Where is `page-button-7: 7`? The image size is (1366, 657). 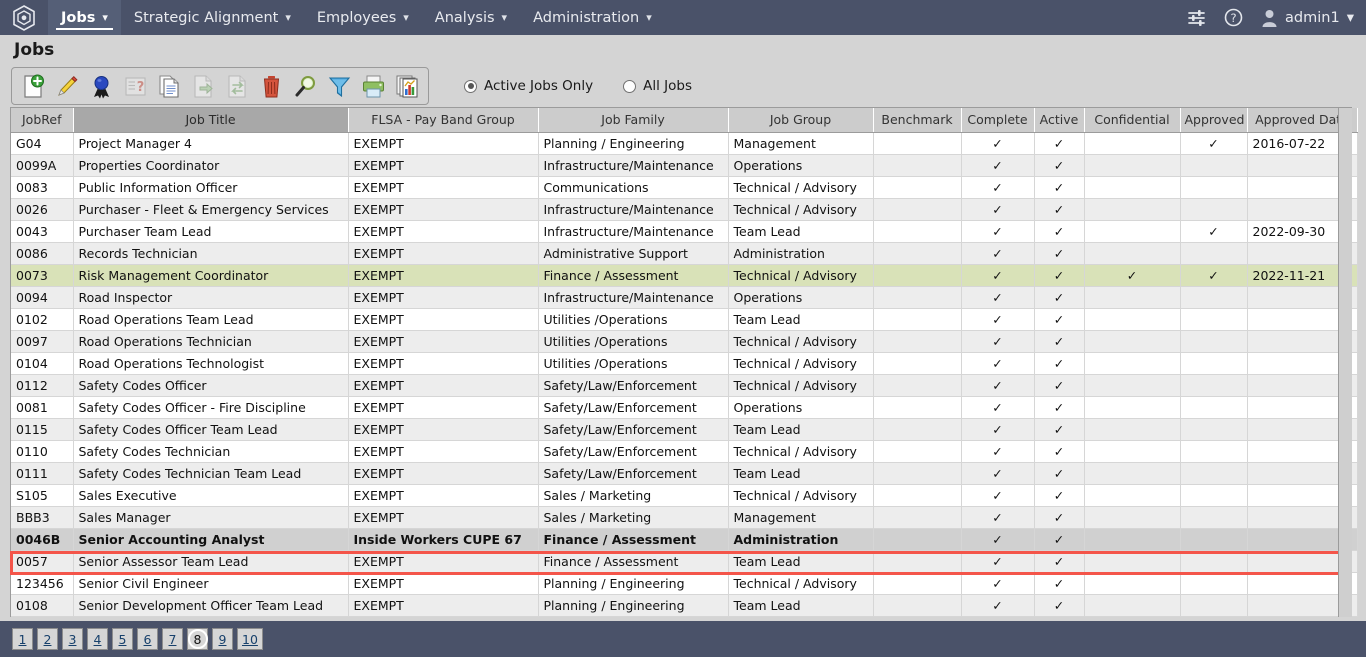 page-button-7: 7 is located at coordinates (172, 639).